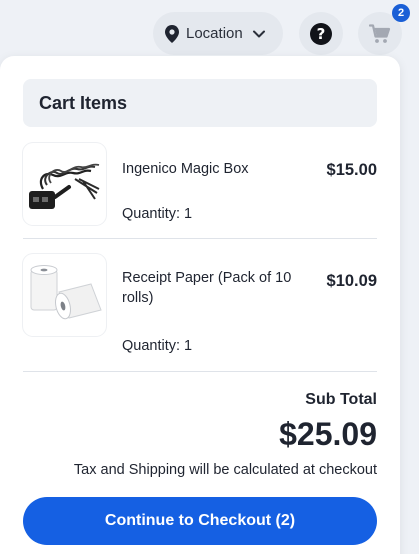 The width and height of the screenshot is (419, 554). I want to click on shopping-cart-icon, so click(380, 33).